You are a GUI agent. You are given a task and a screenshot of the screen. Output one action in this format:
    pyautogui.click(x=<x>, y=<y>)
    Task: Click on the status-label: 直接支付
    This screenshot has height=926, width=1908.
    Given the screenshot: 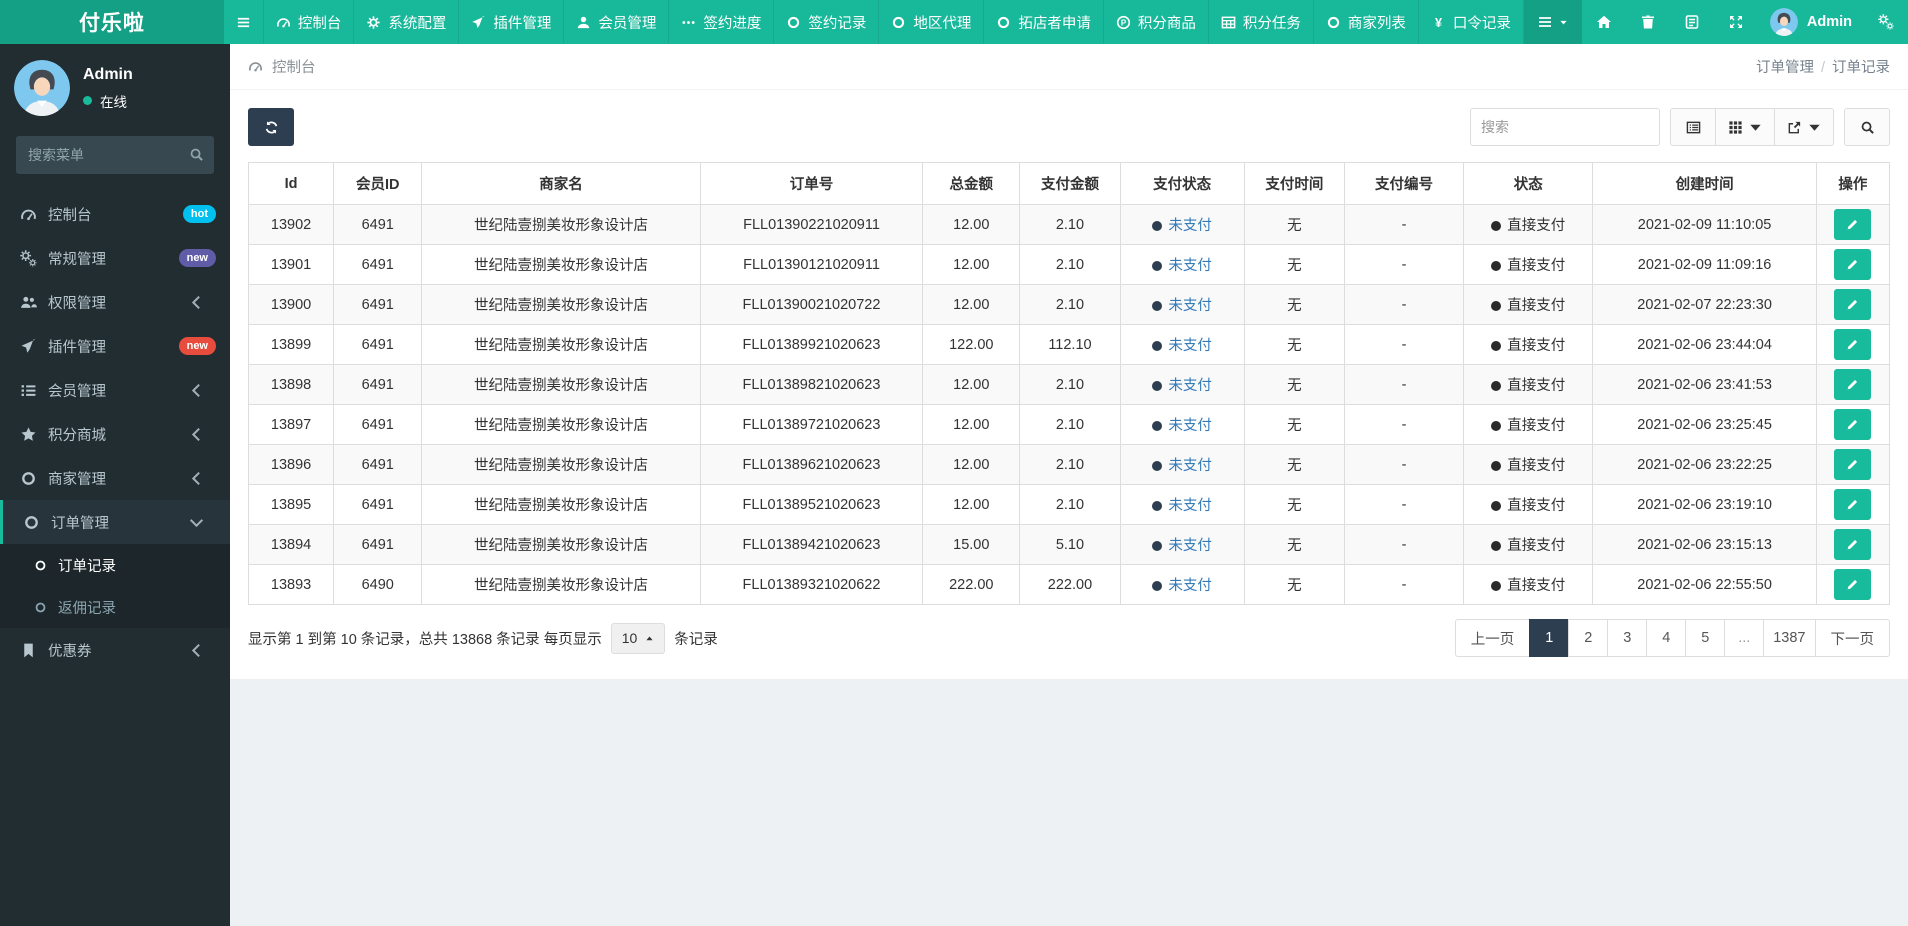 What is the action you would take?
    pyautogui.click(x=1536, y=266)
    